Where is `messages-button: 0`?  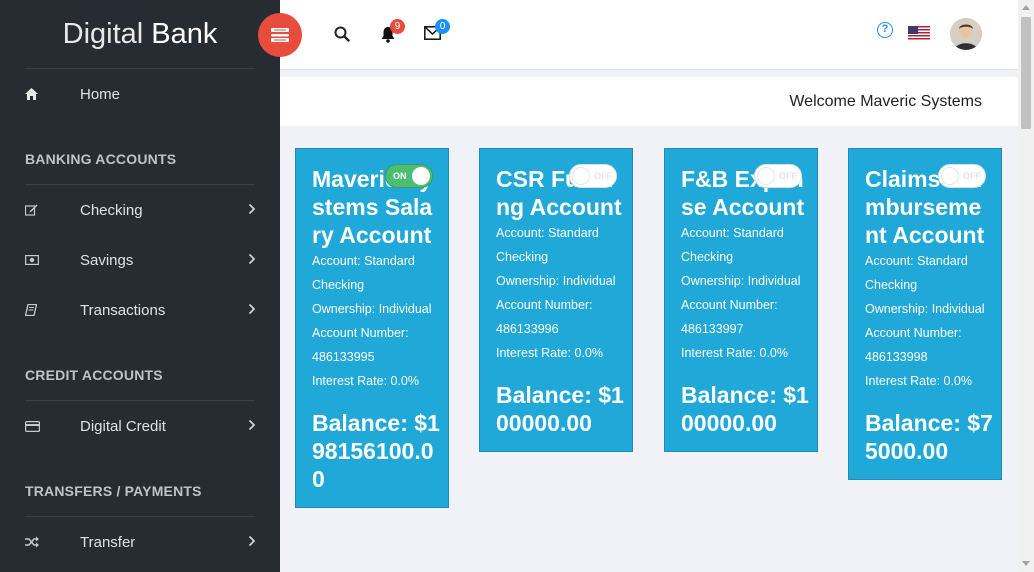 messages-button: 0 is located at coordinates (437, 32).